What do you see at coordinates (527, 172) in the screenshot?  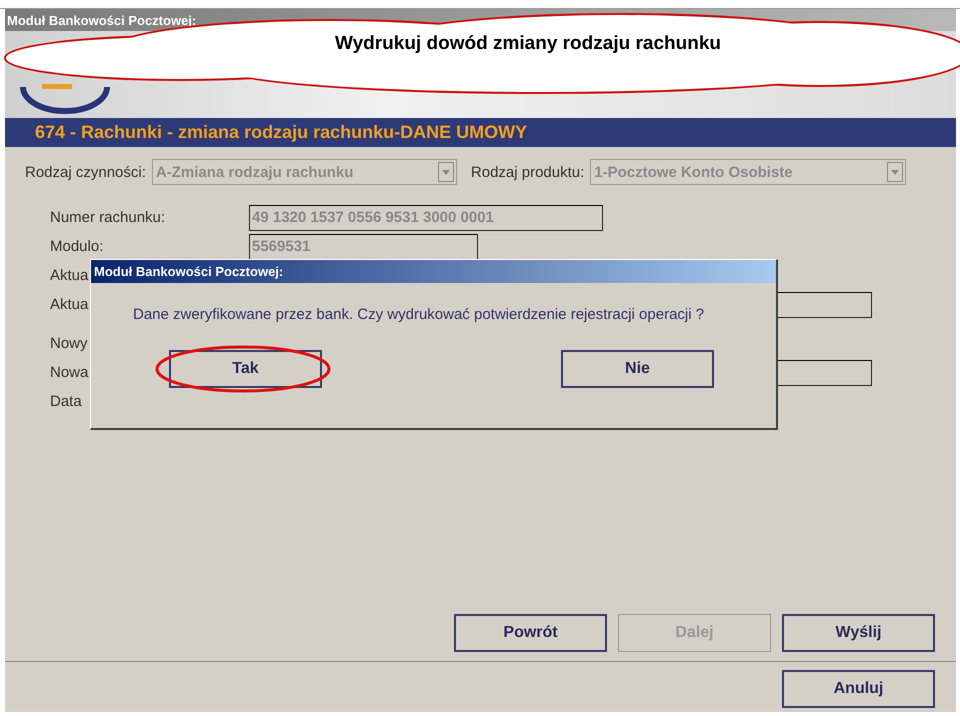 I see `field-label: Rodzaj produktu:` at bounding box center [527, 172].